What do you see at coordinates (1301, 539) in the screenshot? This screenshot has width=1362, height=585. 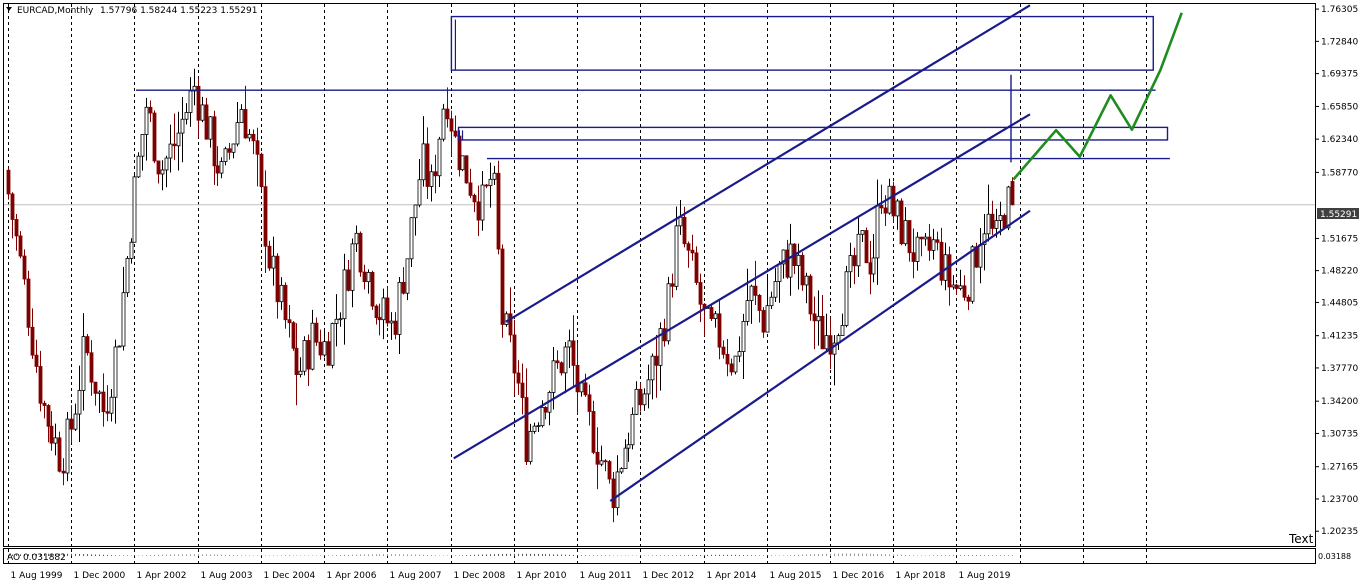 I see `corner-text-label: Text` at bounding box center [1301, 539].